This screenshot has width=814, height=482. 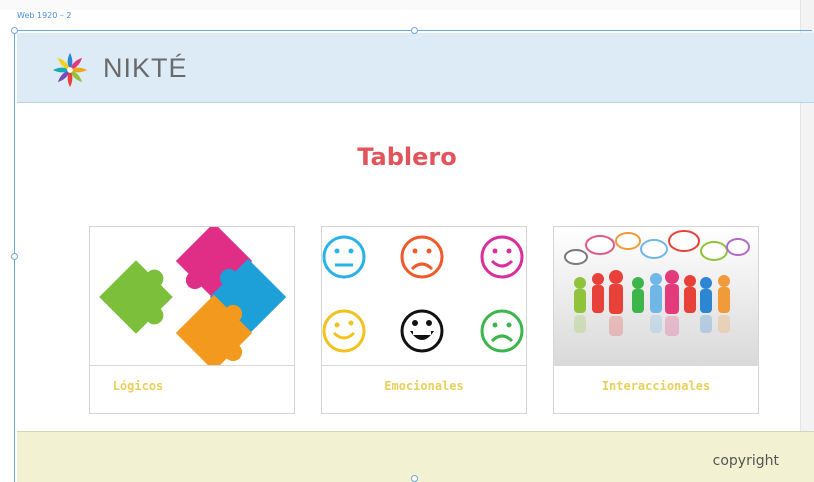 I want to click on canvas-top-strip, so click(x=407, y=5).